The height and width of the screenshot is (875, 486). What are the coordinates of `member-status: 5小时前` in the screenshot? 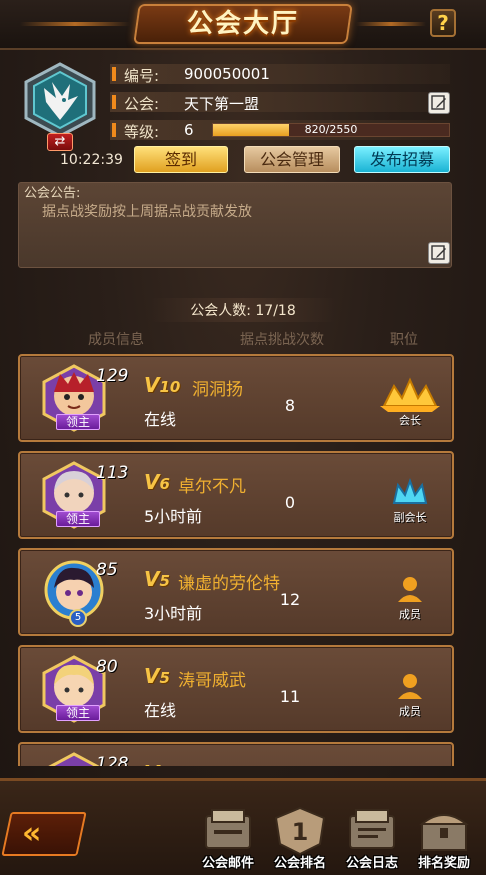 It's located at (173, 516).